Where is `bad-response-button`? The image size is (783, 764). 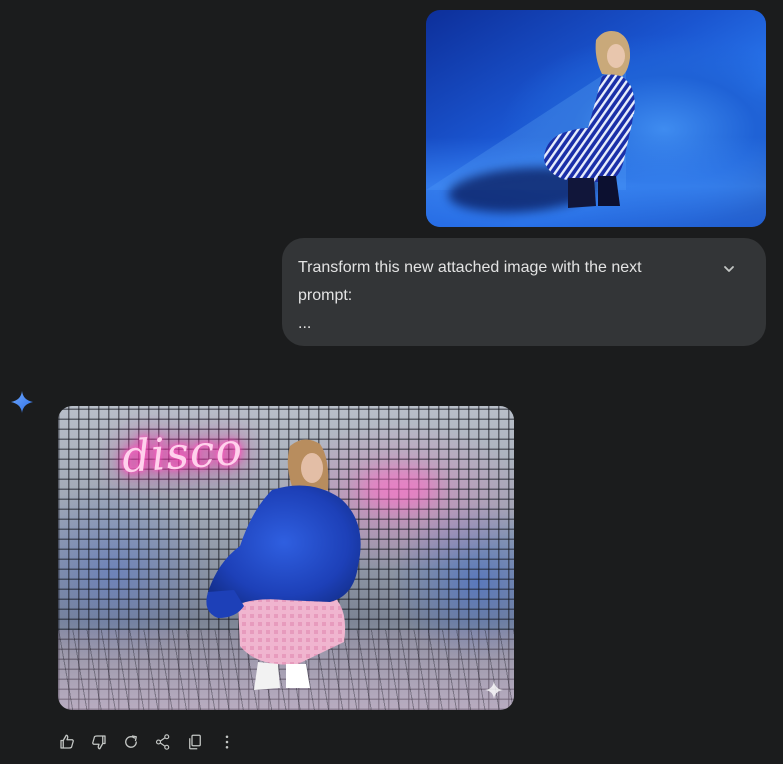
bad-response-button is located at coordinates (99, 742).